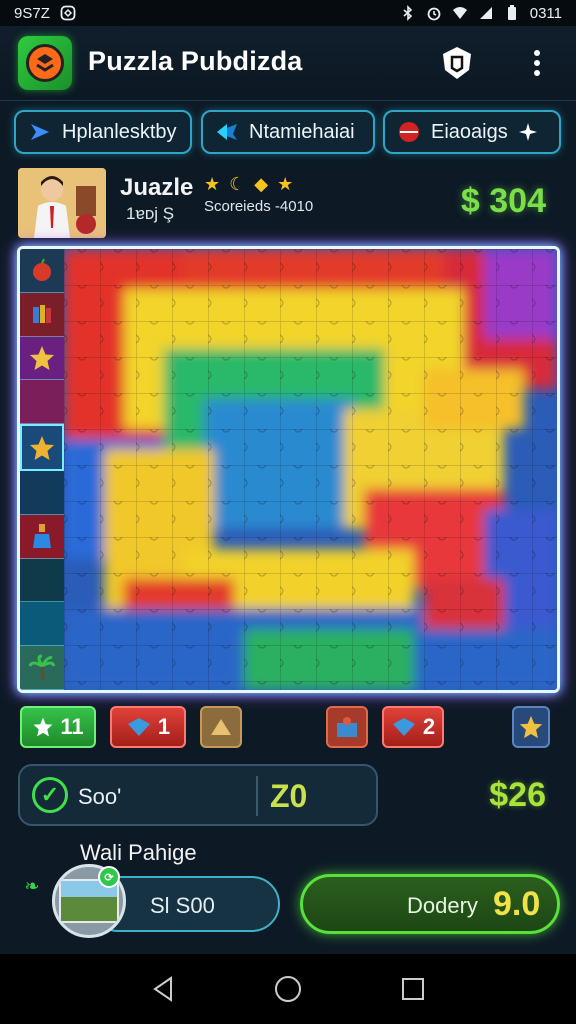  Describe the element at coordinates (409, 132) in the screenshot. I see `ball-icon` at that location.